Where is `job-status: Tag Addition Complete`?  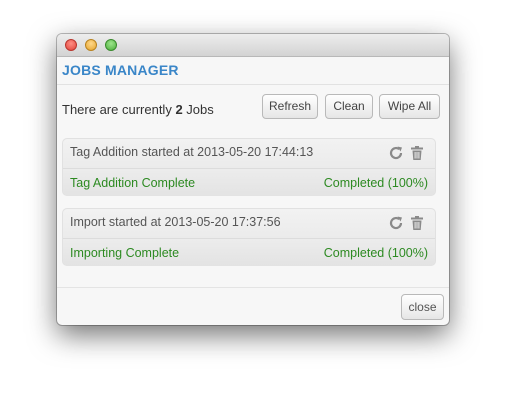
job-status: Tag Addition Complete is located at coordinates (133, 183).